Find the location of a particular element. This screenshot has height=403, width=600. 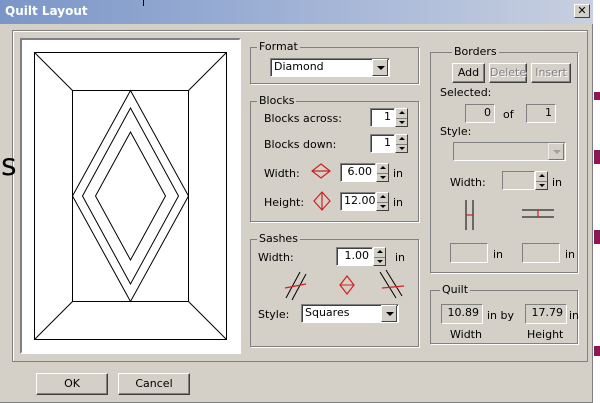

quilt-by-label: in by is located at coordinates (501, 315).